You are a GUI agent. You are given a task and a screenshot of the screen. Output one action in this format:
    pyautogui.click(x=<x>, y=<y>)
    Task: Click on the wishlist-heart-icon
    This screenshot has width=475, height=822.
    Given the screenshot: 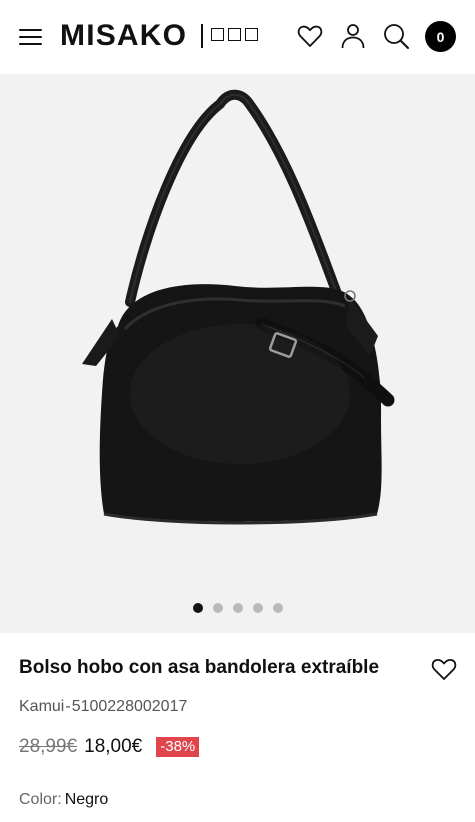 What is the action you would take?
    pyautogui.click(x=444, y=669)
    